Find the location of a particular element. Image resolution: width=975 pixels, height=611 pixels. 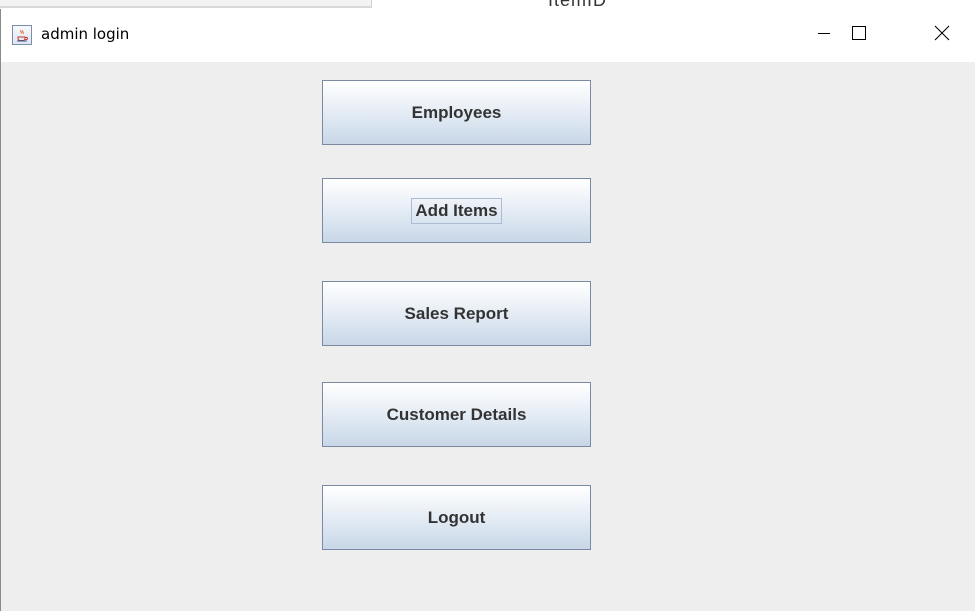

customer-details-button-label: Customer Details is located at coordinates (456, 414).